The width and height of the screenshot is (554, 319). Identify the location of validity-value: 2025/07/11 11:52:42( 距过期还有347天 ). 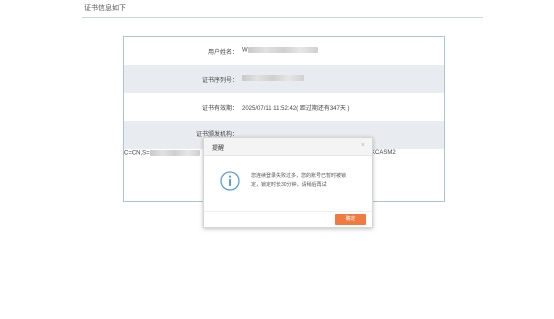
(296, 109).